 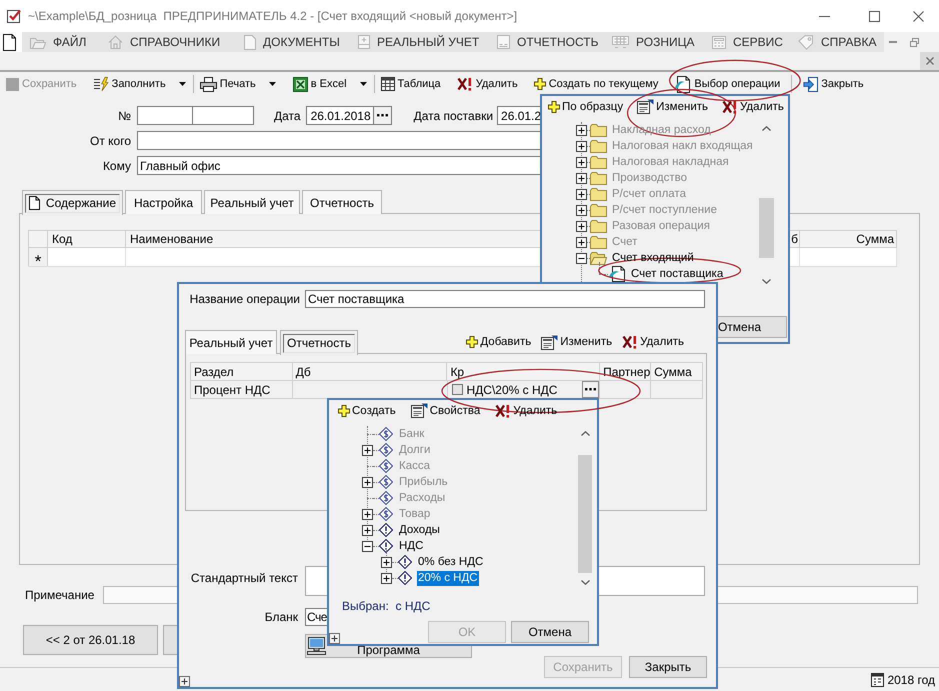 What do you see at coordinates (668, 667) in the screenshot?
I see `dialog-button: Закрыть` at bounding box center [668, 667].